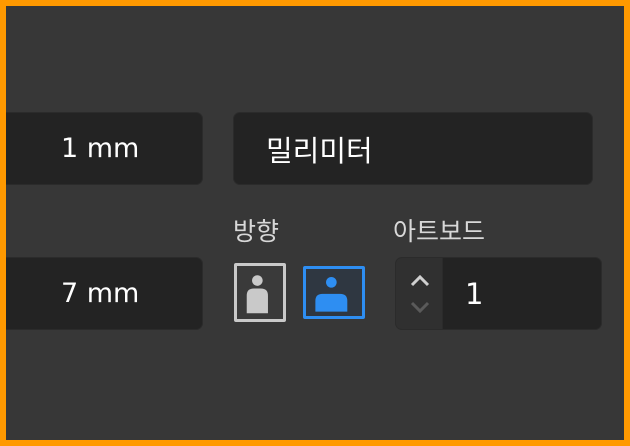 This screenshot has width=630, height=446. Describe the element at coordinates (522, 293) in the screenshot. I see `artboards-input: 1` at that location.